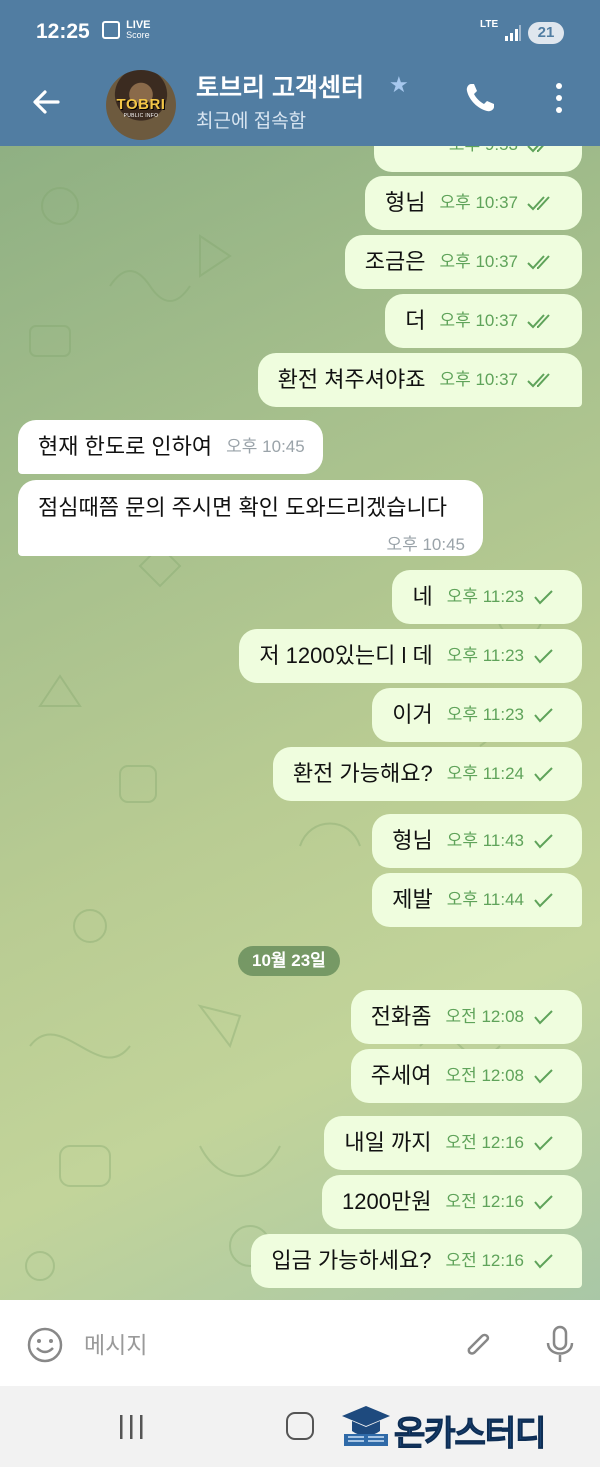  I want to click on message-text: 환전 쳐주셔야죠, so click(351, 379).